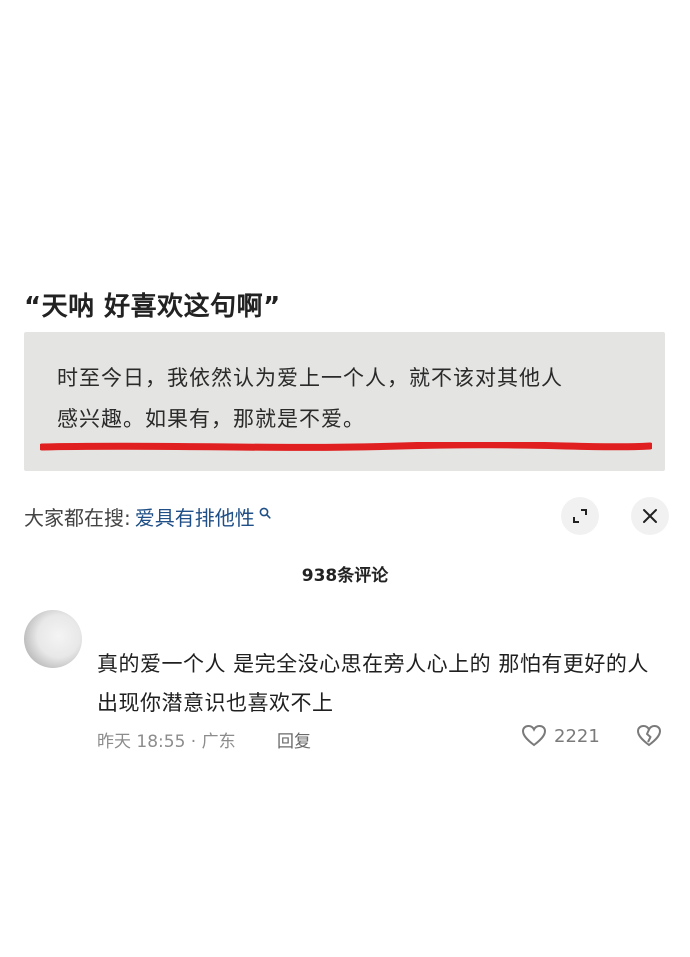 This screenshot has height=957, width=690. I want to click on dislike-button, so click(649, 738).